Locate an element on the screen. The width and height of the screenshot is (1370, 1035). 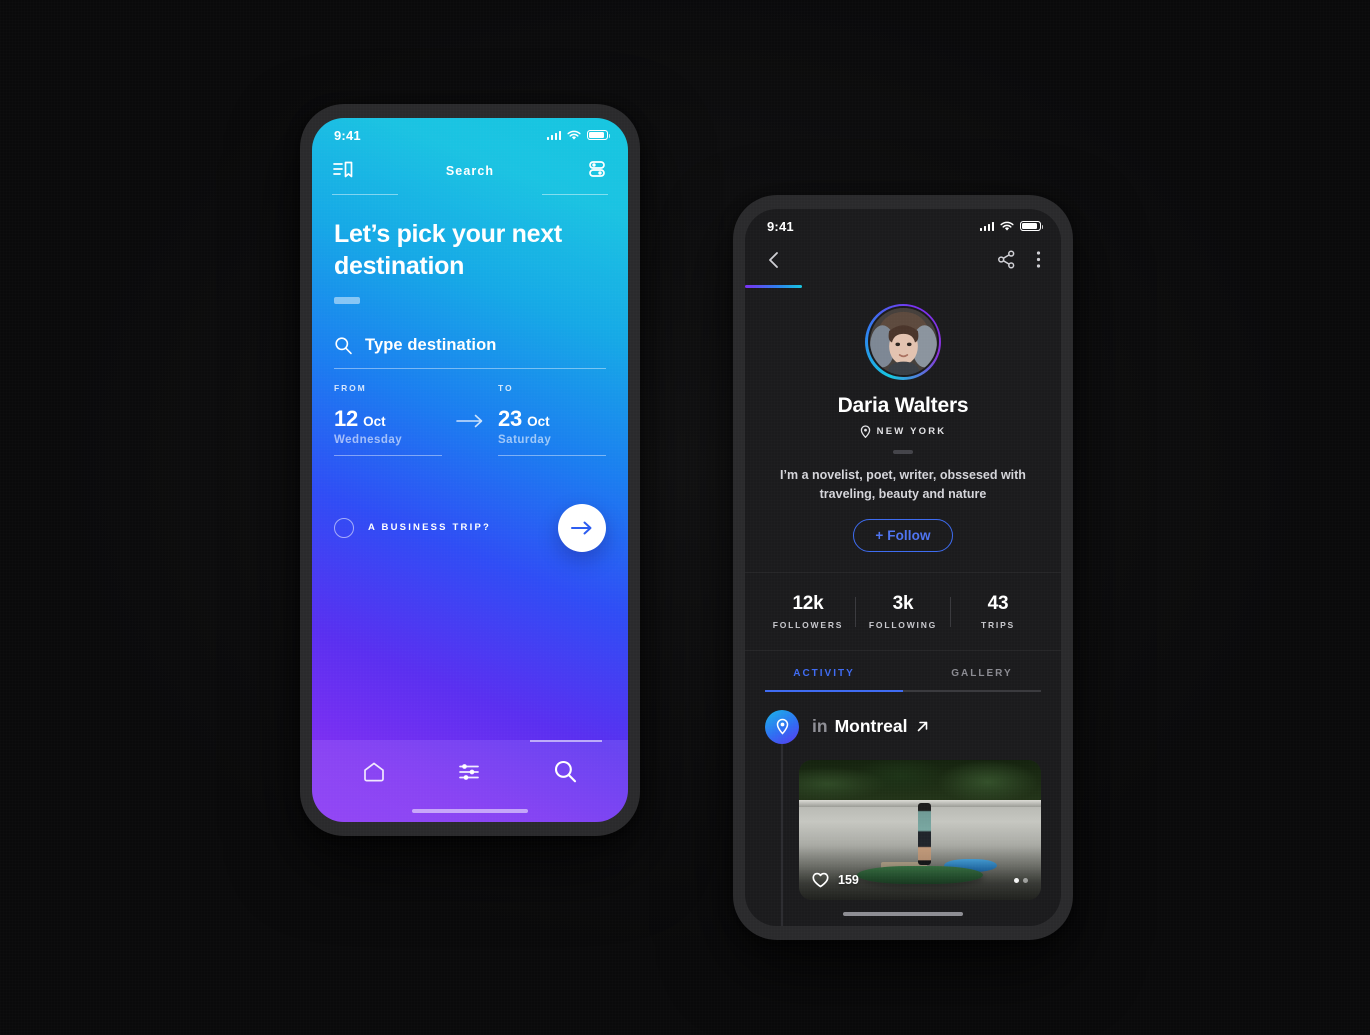
chevron-left-icon is located at coordinates (773, 259).